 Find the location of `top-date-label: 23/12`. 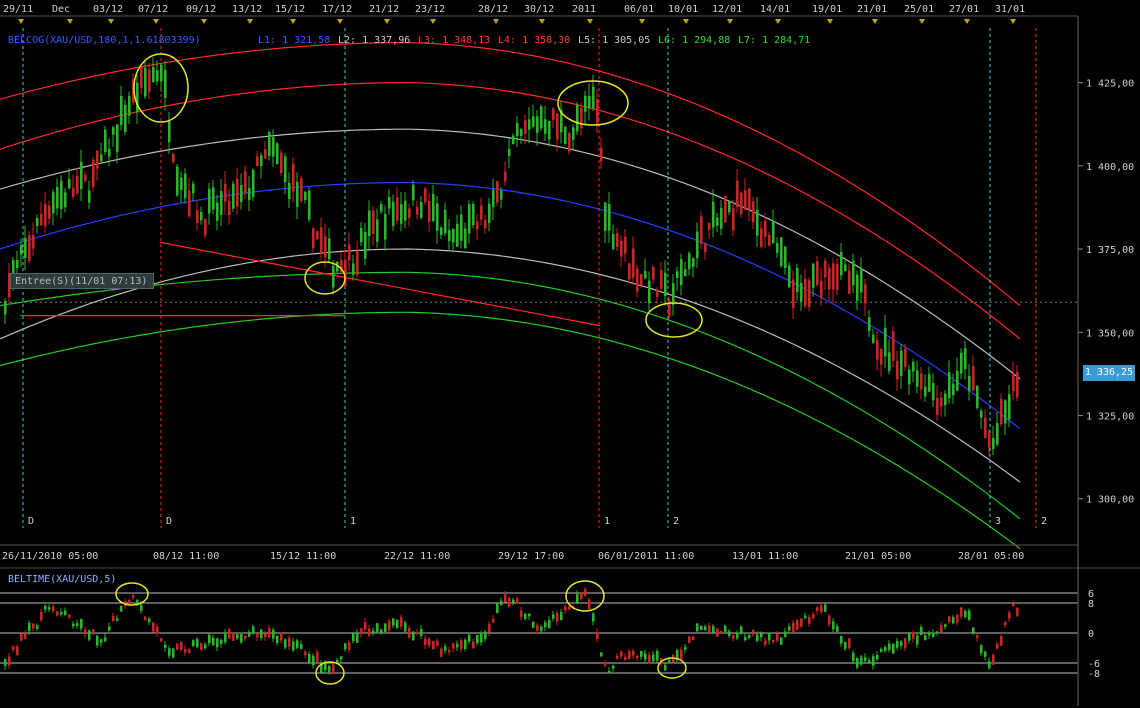

top-date-label: 23/12 is located at coordinates (430, 9).